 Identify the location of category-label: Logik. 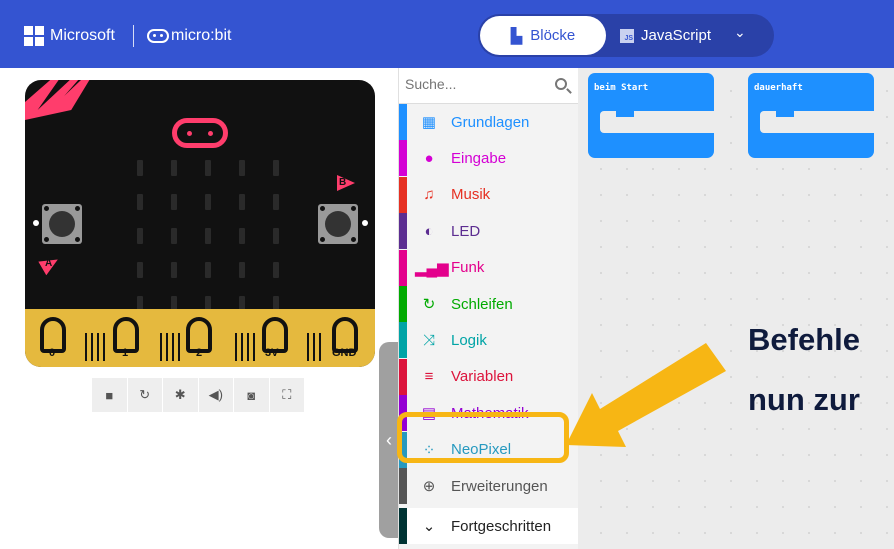
(469, 340).